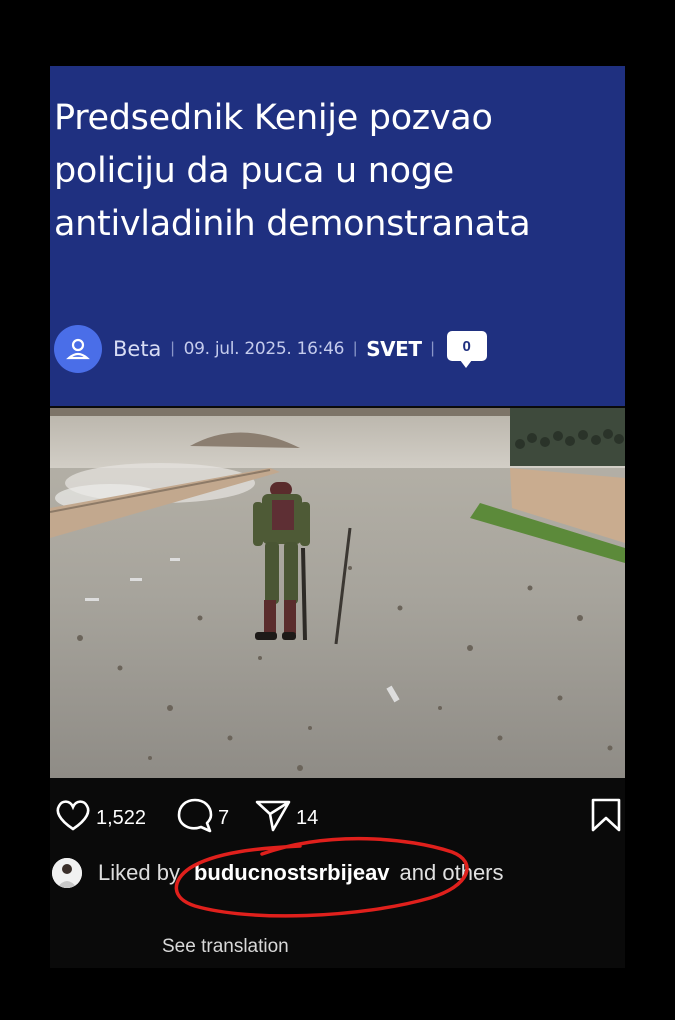  I want to click on liked-by-row: Liked by buducnostsrbijeav and others, so click(337, 873).